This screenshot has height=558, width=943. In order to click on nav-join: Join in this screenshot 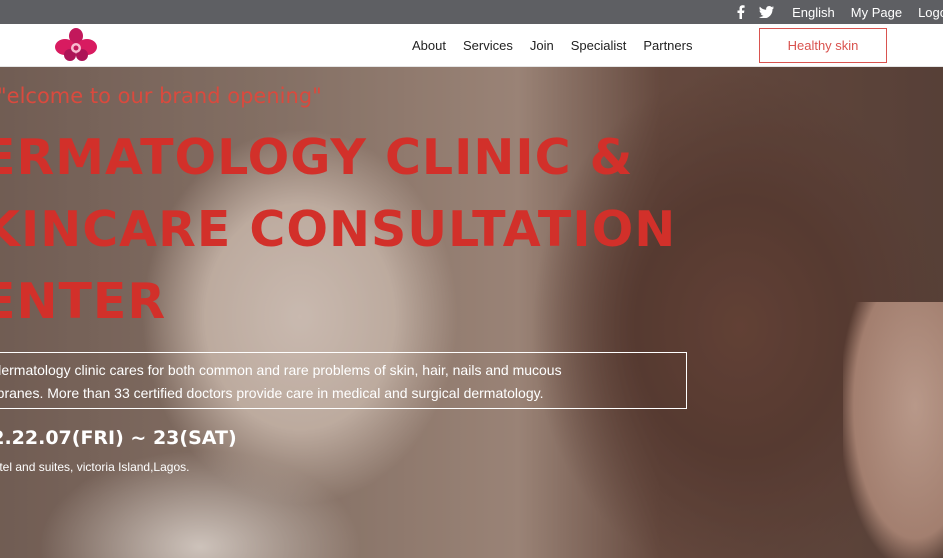, I will do `click(542, 45)`.